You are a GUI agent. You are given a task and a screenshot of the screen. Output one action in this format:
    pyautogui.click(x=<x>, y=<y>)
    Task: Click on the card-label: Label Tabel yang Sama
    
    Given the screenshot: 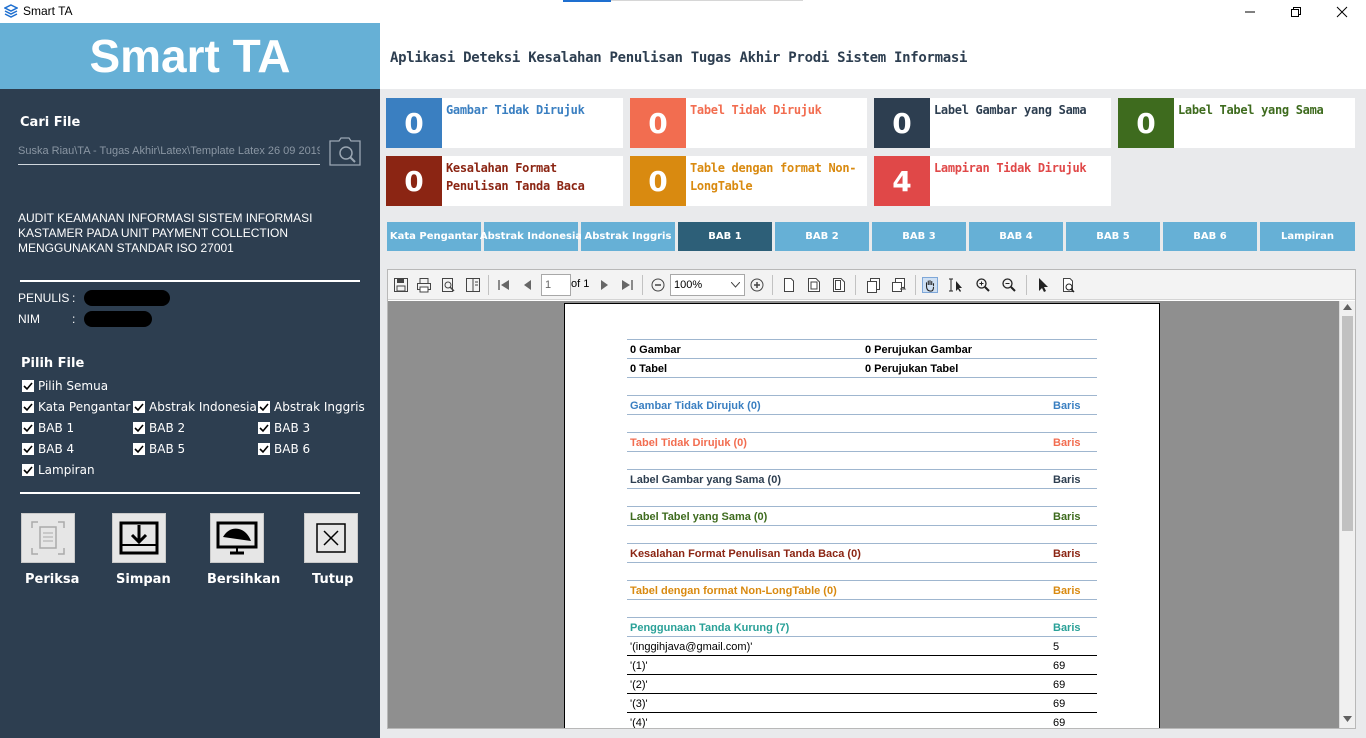 What is the action you would take?
    pyautogui.click(x=1251, y=110)
    